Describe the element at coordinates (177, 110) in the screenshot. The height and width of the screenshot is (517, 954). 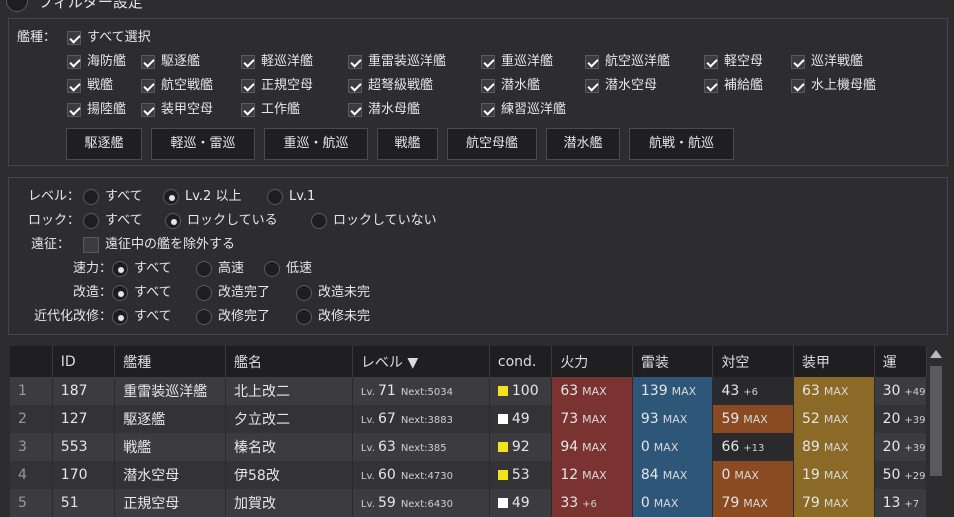
I see `ship-type-checkbox: 装甲空母` at that location.